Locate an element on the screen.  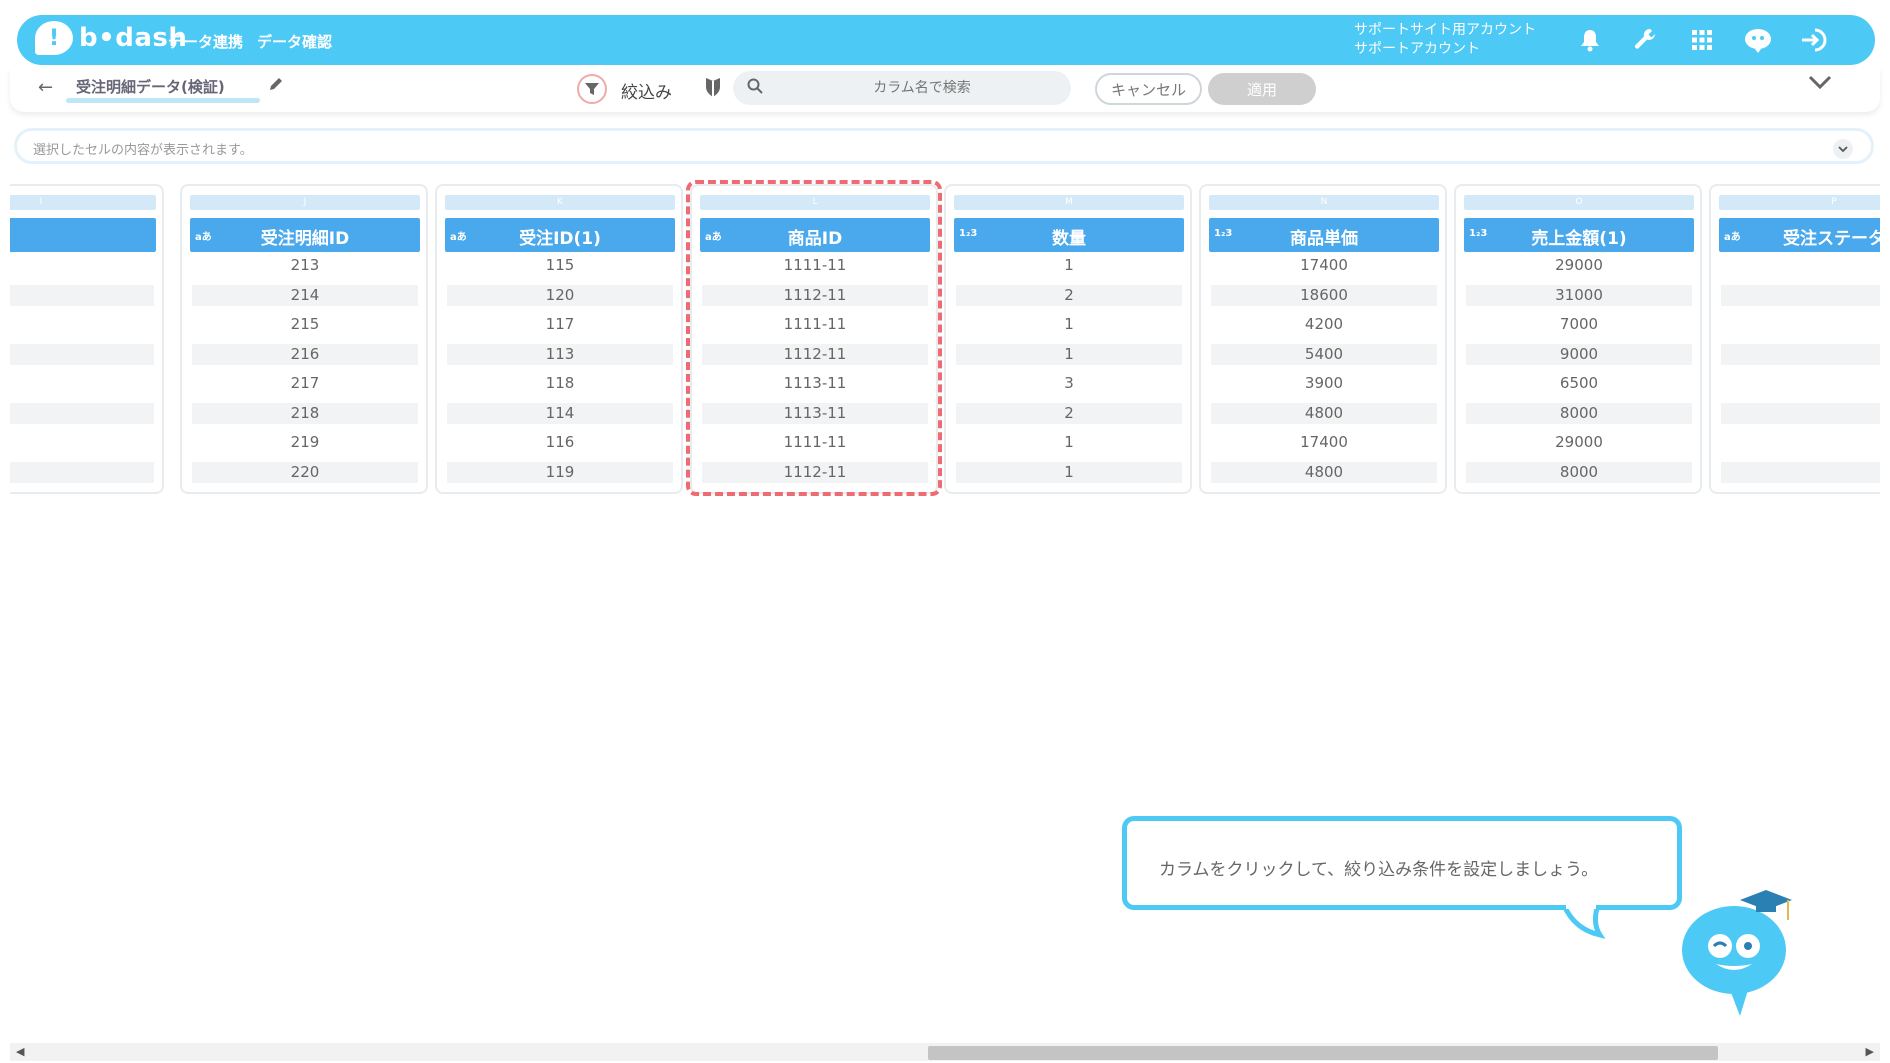
grid-icon is located at coordinates (1702, 40).